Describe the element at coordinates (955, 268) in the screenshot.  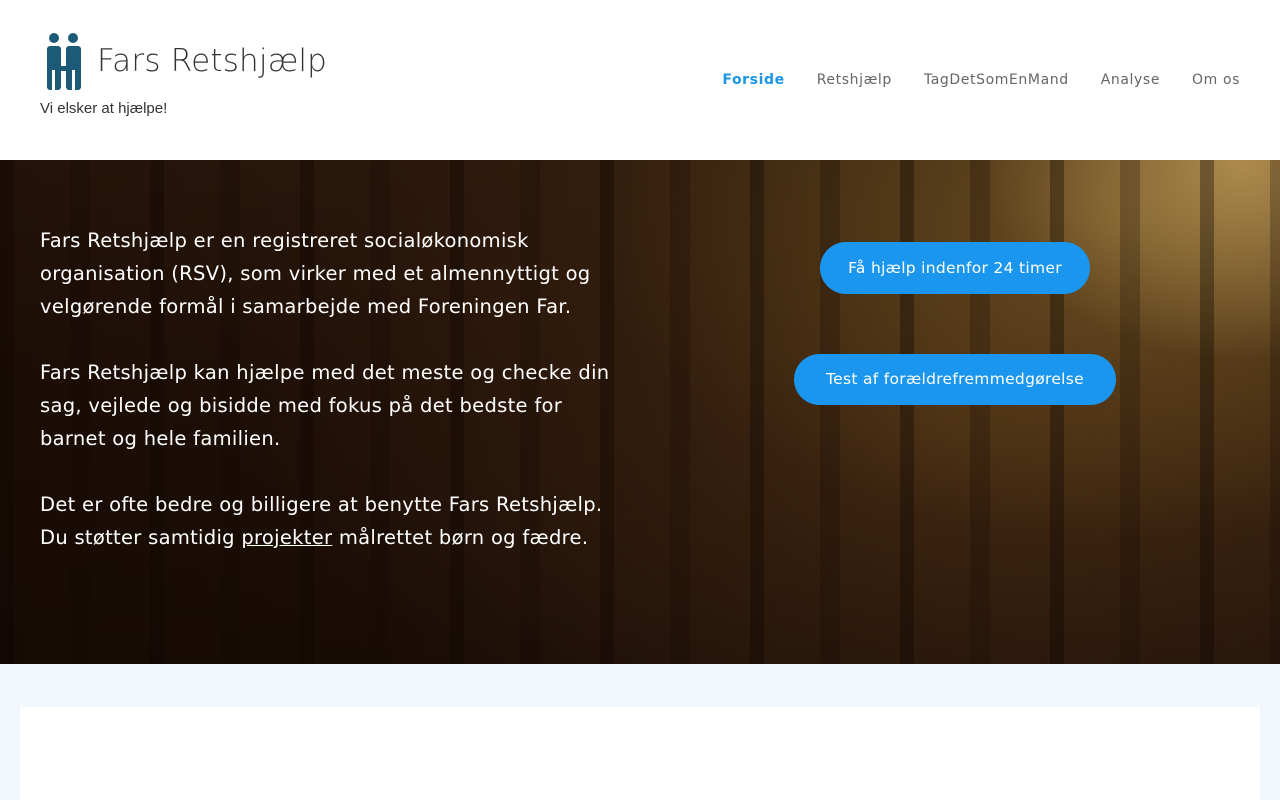
I see `get-help-24h-button: Få hjælp indenfor 24 timer` at that location.